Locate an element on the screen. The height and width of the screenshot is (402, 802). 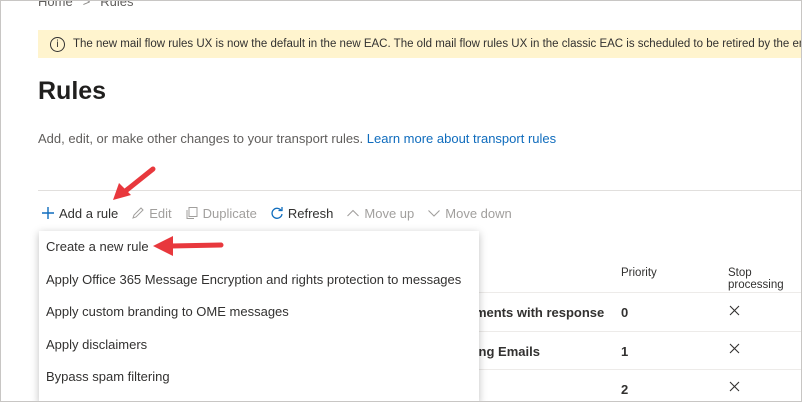
breadcrumb-current: Rules is located at coordinates (117, 4).